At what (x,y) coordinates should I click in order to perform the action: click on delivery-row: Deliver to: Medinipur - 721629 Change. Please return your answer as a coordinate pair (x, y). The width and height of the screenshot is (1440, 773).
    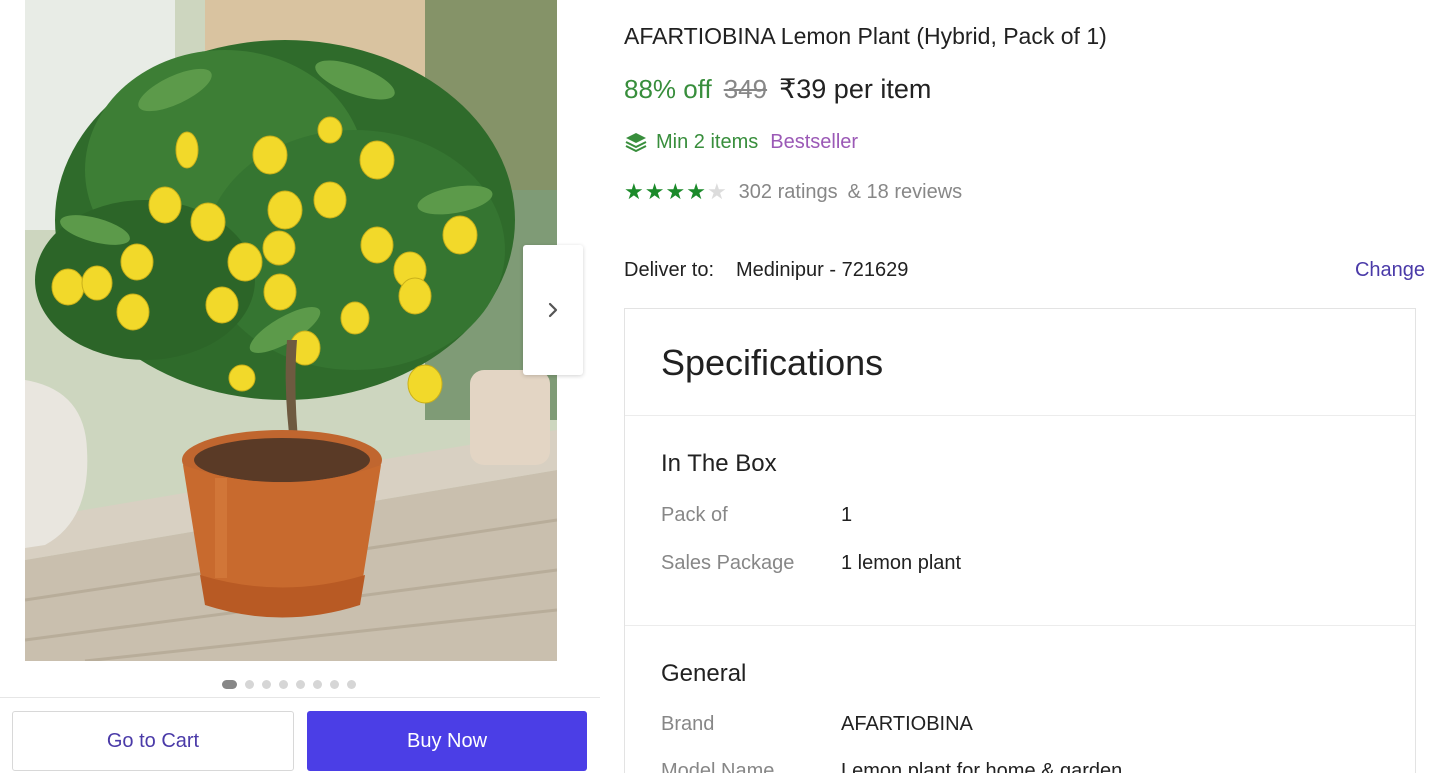
    Looking at the image, I should click on (1025, 273).